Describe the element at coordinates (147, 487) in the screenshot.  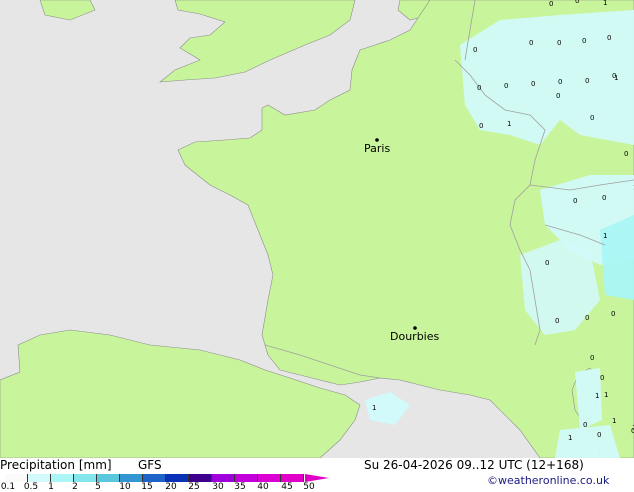
I see `legend-tick-label: 15` at that location.